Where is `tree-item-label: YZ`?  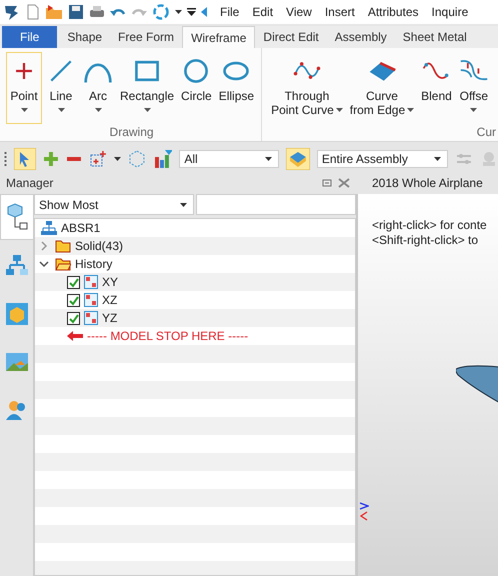
tree-item-label: YZ is located at coordinates (110, 318).